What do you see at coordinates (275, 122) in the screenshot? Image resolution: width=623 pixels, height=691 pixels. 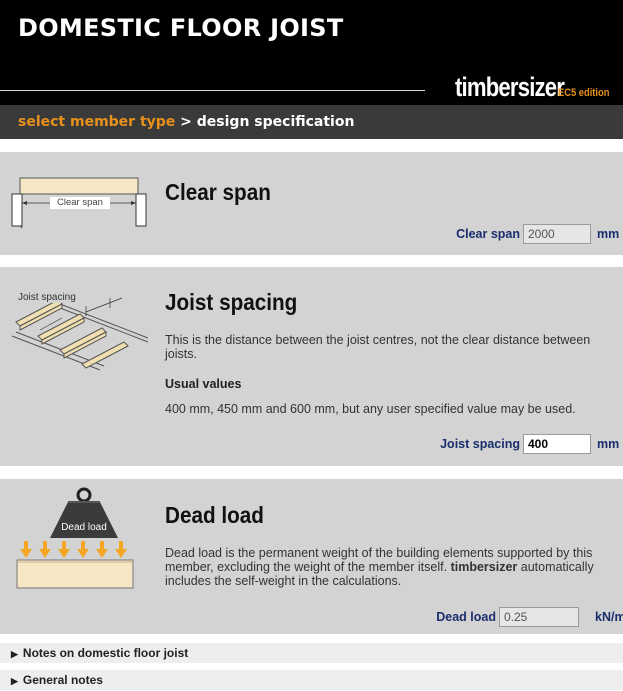 I see `breadcrumb-current: design specification` at bounding box center [275, 122].